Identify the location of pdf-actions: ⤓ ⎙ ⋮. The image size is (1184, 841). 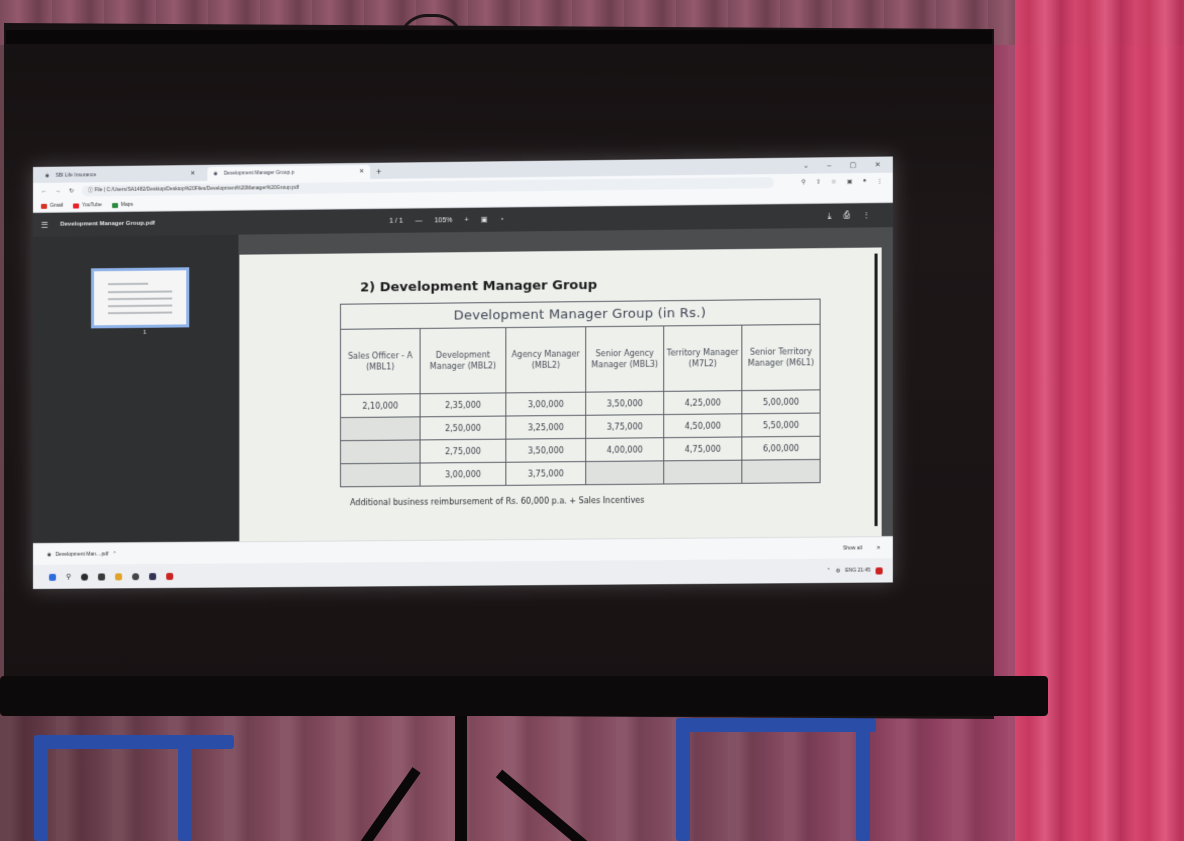
(849, 215).